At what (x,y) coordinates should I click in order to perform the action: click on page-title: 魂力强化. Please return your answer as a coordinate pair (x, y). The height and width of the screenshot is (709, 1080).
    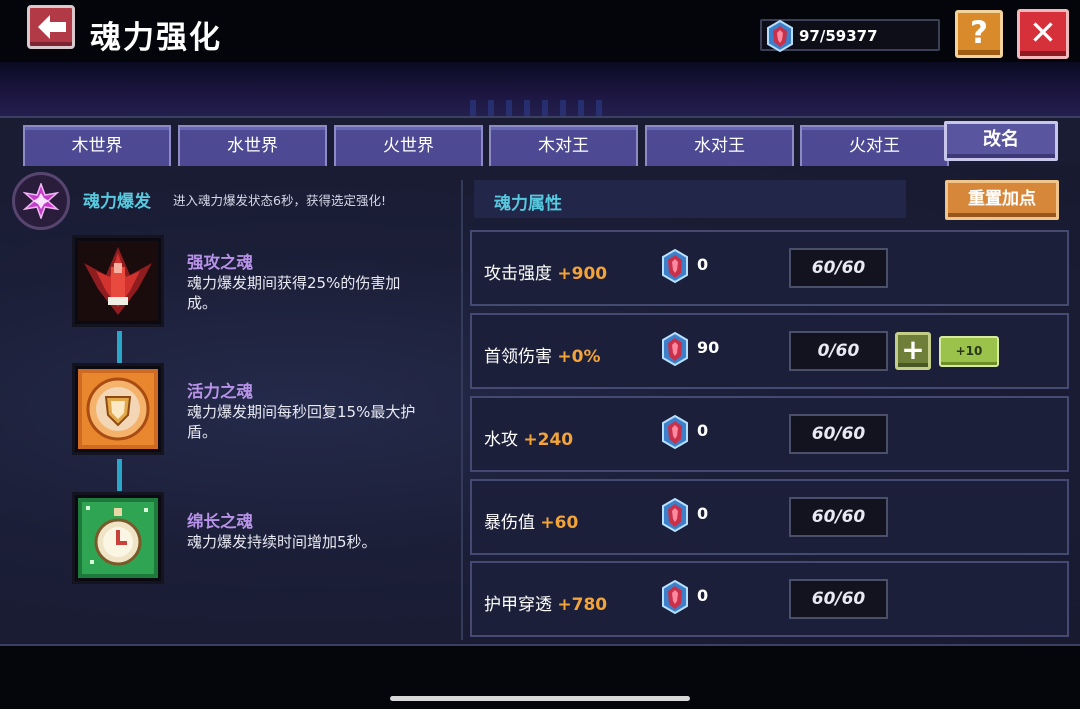
    Looking at the image, I should click on (156, 38).